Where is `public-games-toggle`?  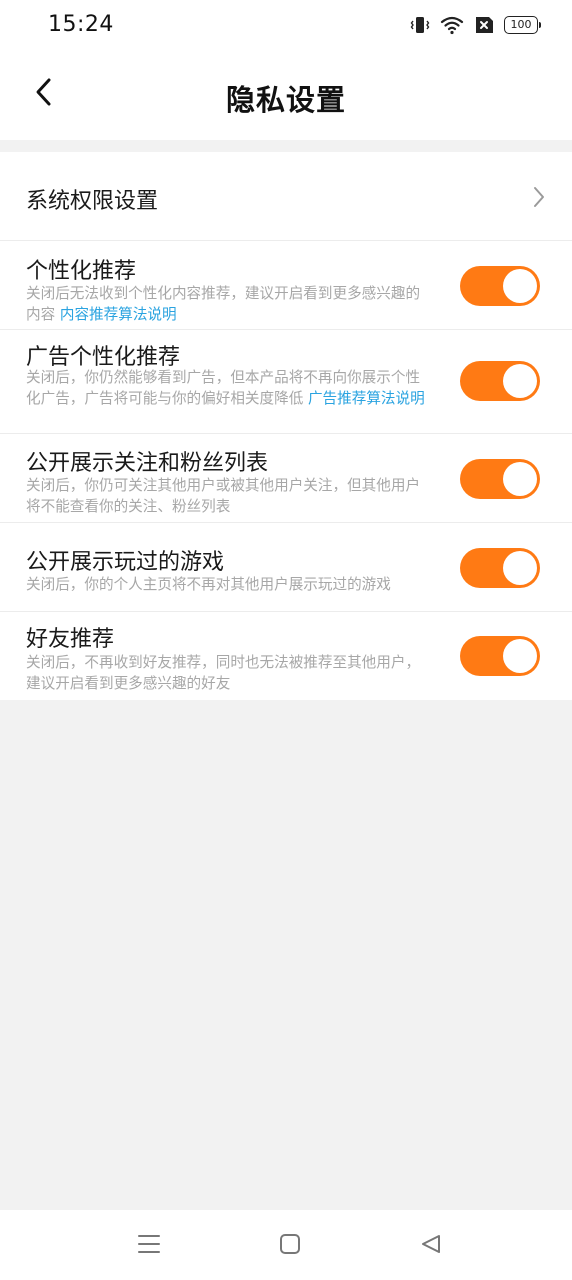 public-games-toggle is located at coordinates (500, 568).